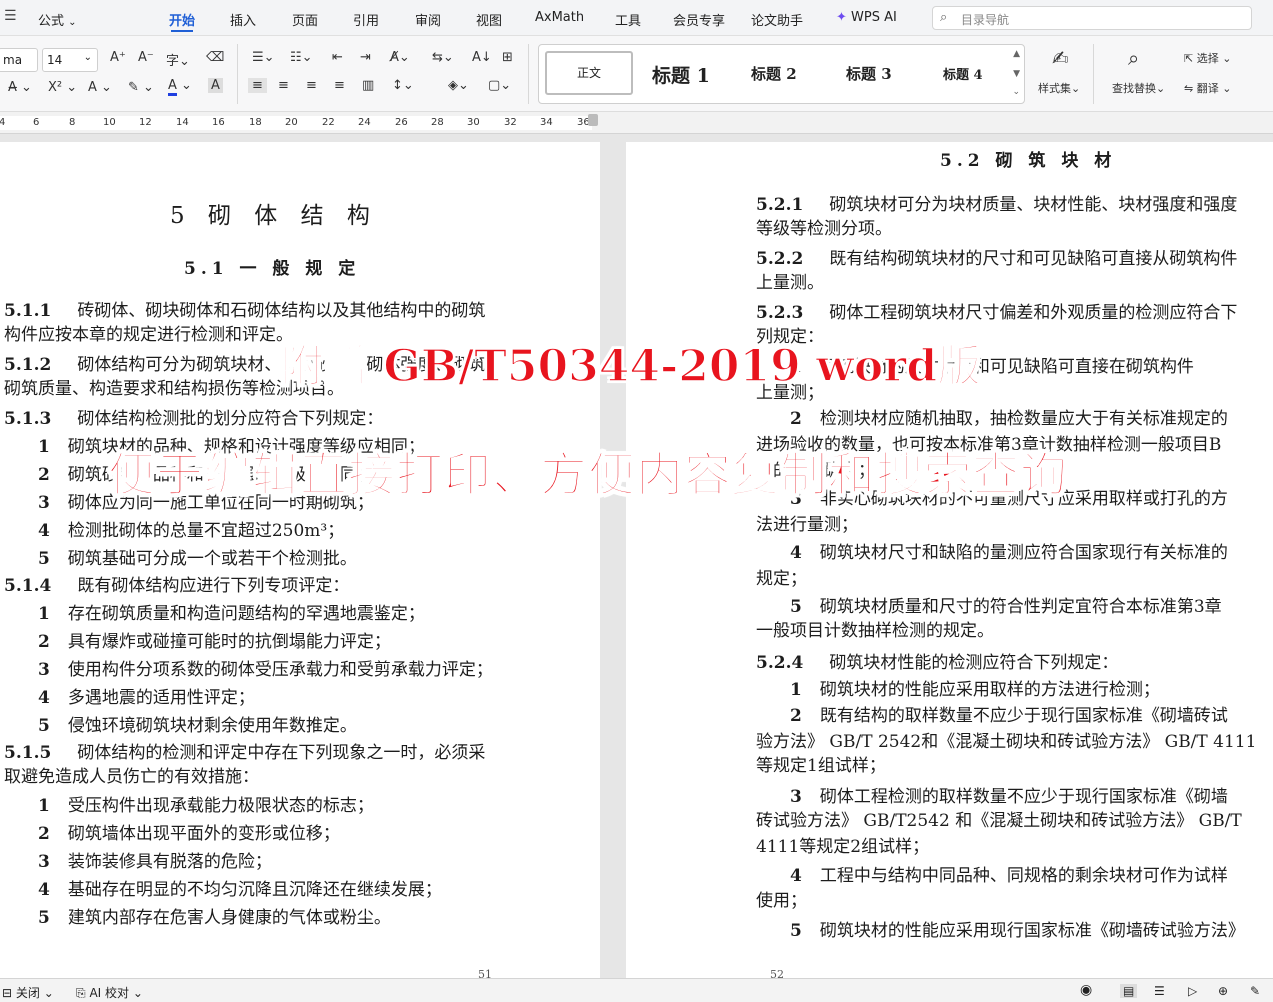  What do you see at coordinates (1133, 58) in the screenshot?
I see `find-icon: ⌕` at bounding box center [1133, 58].